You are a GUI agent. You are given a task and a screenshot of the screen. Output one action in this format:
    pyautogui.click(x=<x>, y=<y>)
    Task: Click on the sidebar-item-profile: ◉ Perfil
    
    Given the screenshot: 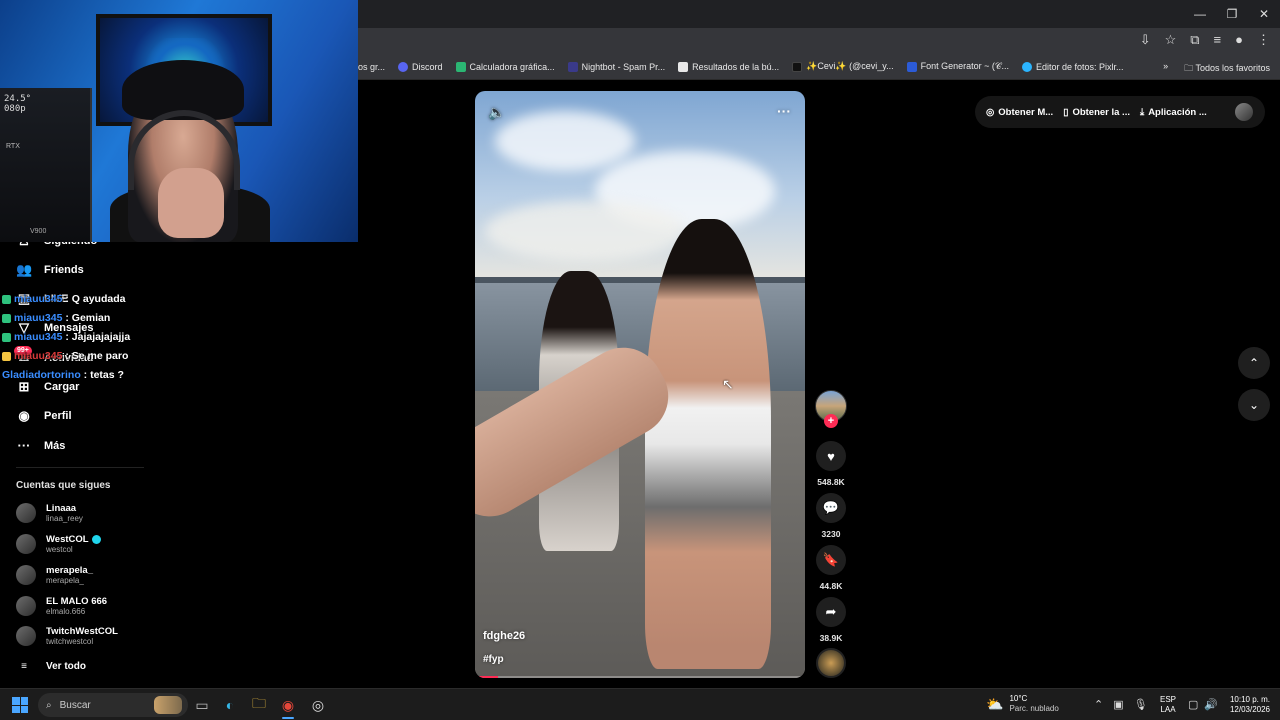 What is the action you would take?
    pyautogui.click(x=43, y=416)
    